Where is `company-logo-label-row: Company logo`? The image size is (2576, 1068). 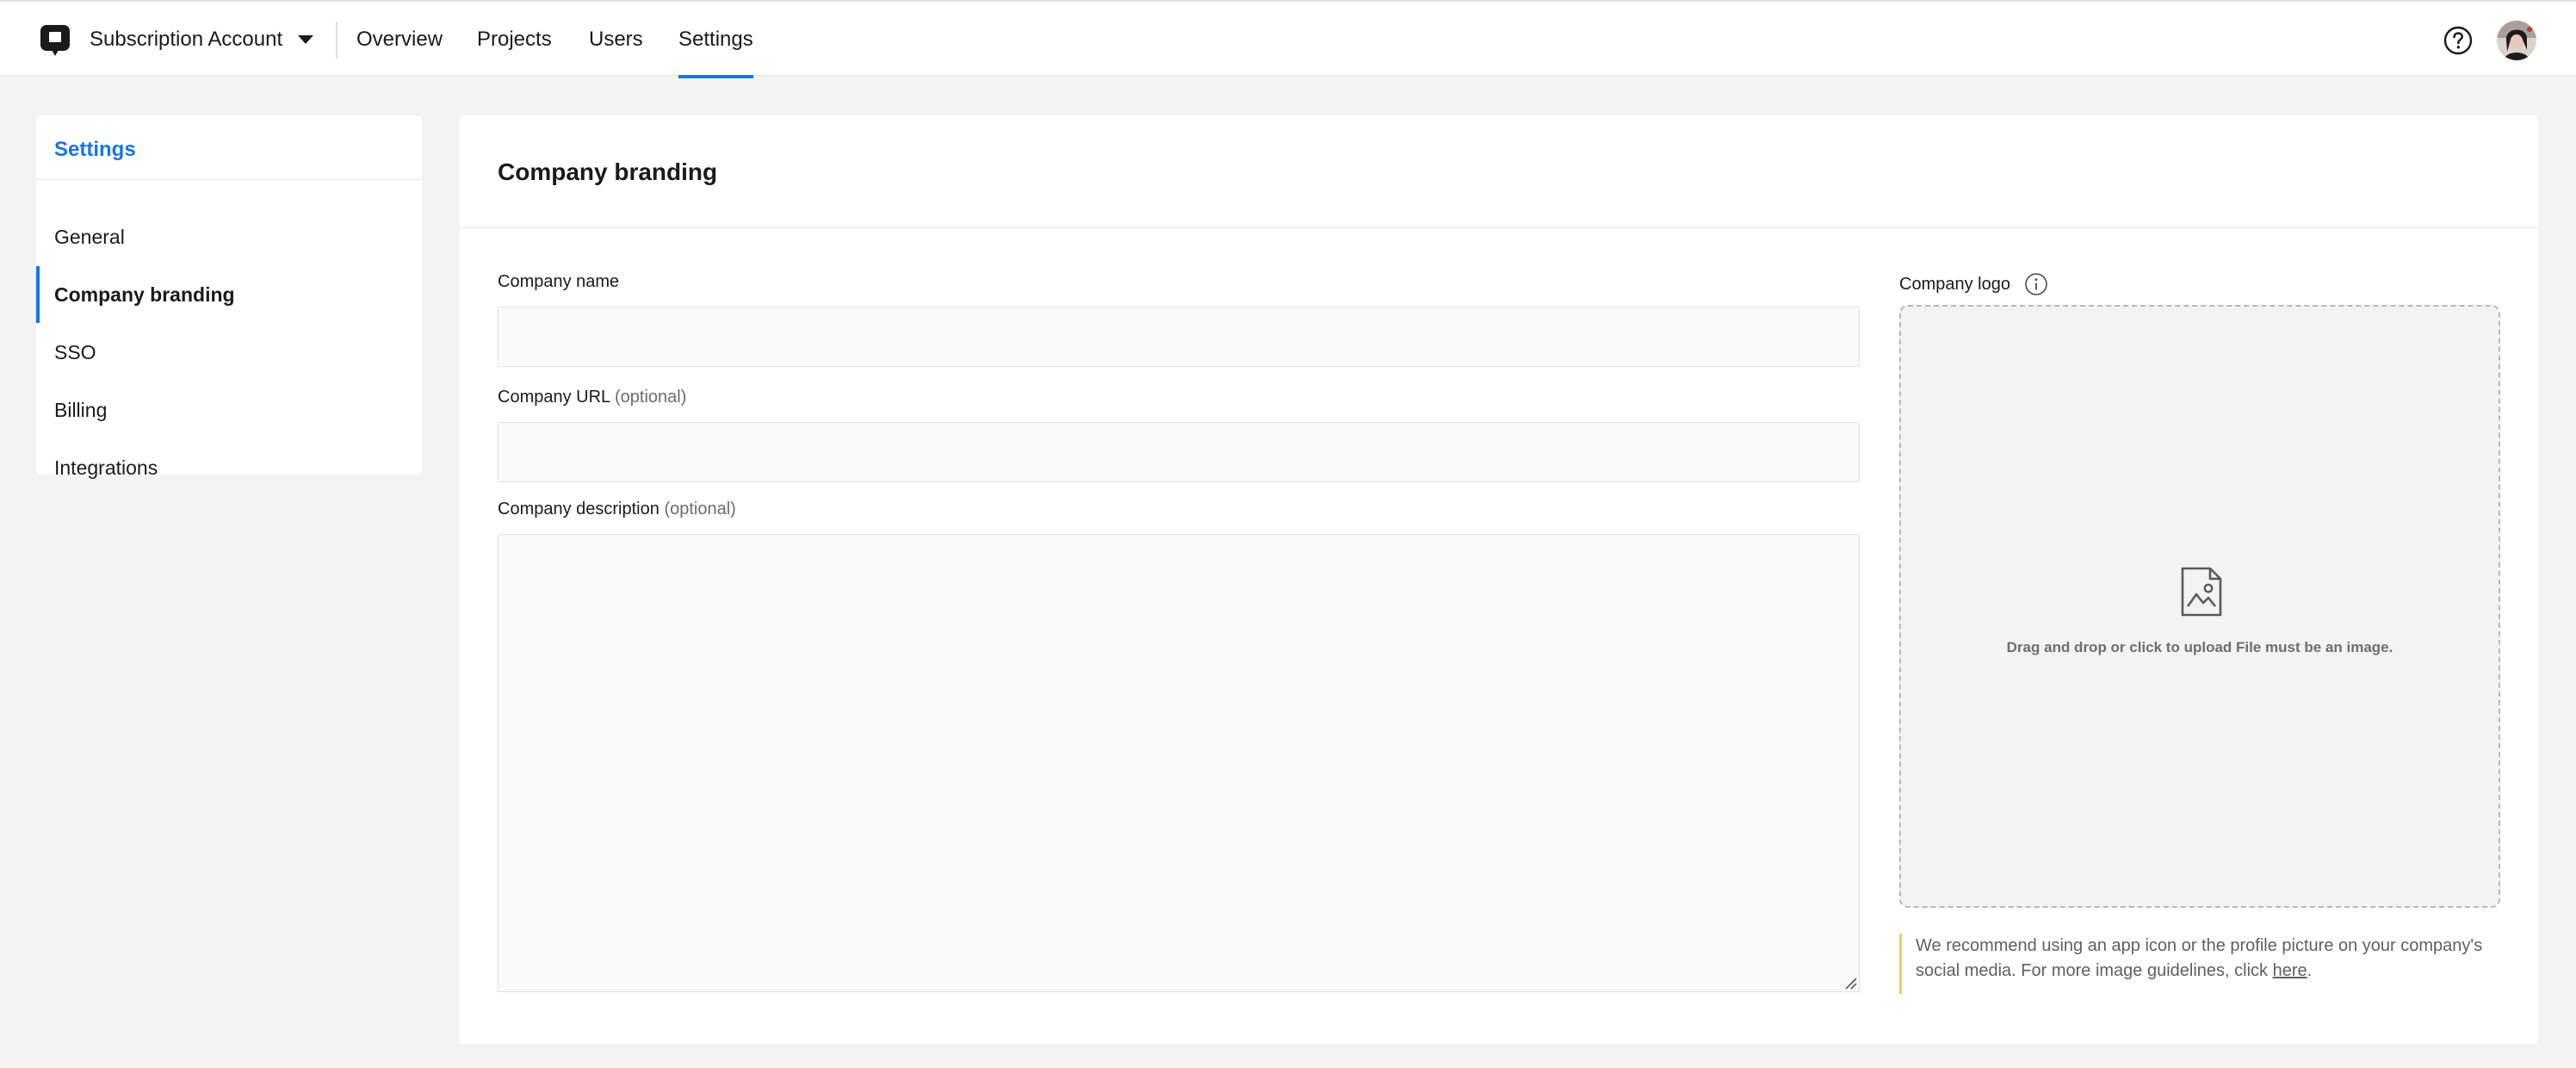
company-logo-label-row: Company logo is located at coordinates (1974, 284).